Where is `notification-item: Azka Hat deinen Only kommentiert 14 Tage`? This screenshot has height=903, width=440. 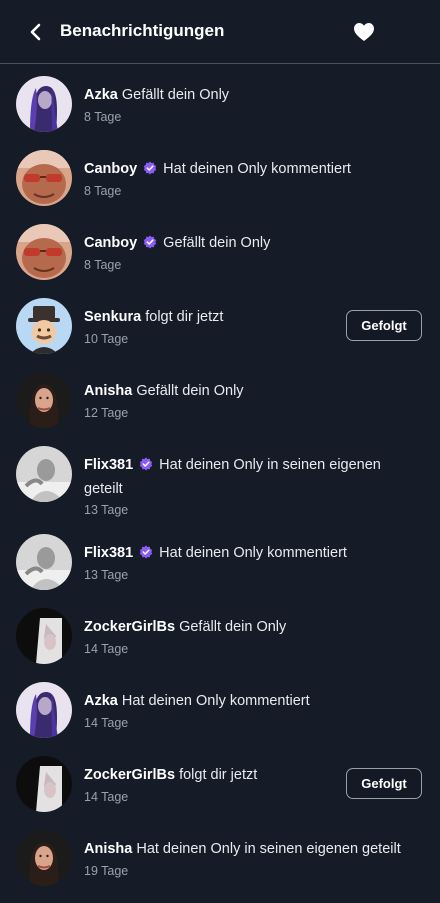
notification-item: Azka Hat deinen Only kommentiert 14 Tage is located at coordinates (220, 718).